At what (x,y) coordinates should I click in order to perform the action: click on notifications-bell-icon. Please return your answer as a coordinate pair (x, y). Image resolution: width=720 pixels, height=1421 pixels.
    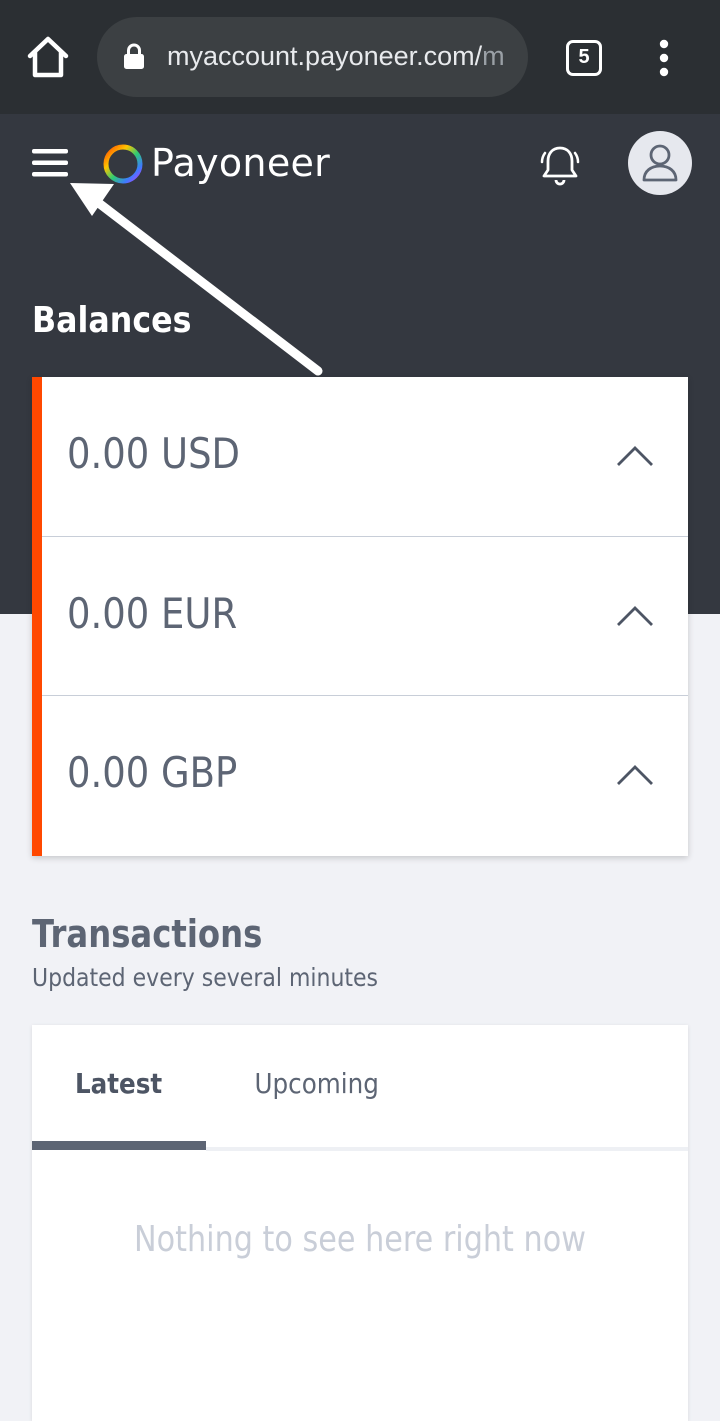
    Looking at the image, I should click on (560, 165).